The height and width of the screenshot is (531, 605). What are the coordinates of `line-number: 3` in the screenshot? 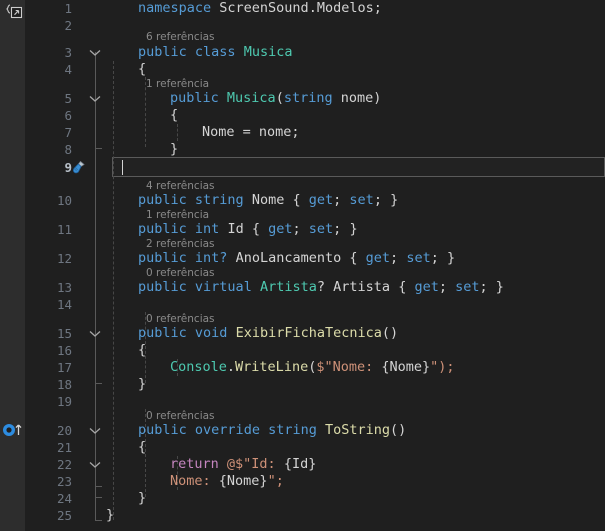 It's located at (68, 52).